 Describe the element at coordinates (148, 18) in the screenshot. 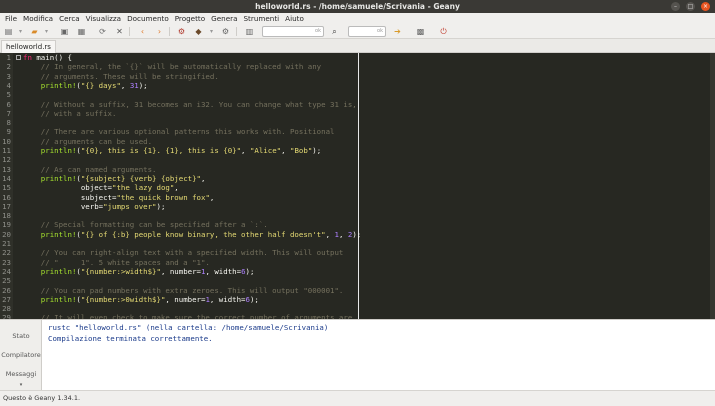

I see `menu-documento: Documento` at that location.